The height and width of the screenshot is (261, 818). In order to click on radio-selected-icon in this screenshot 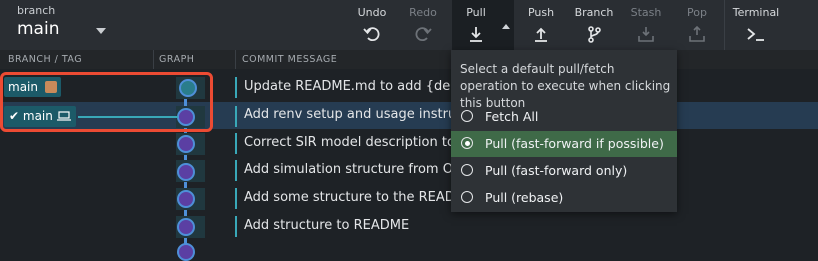, I will do `click(467, 143)`.